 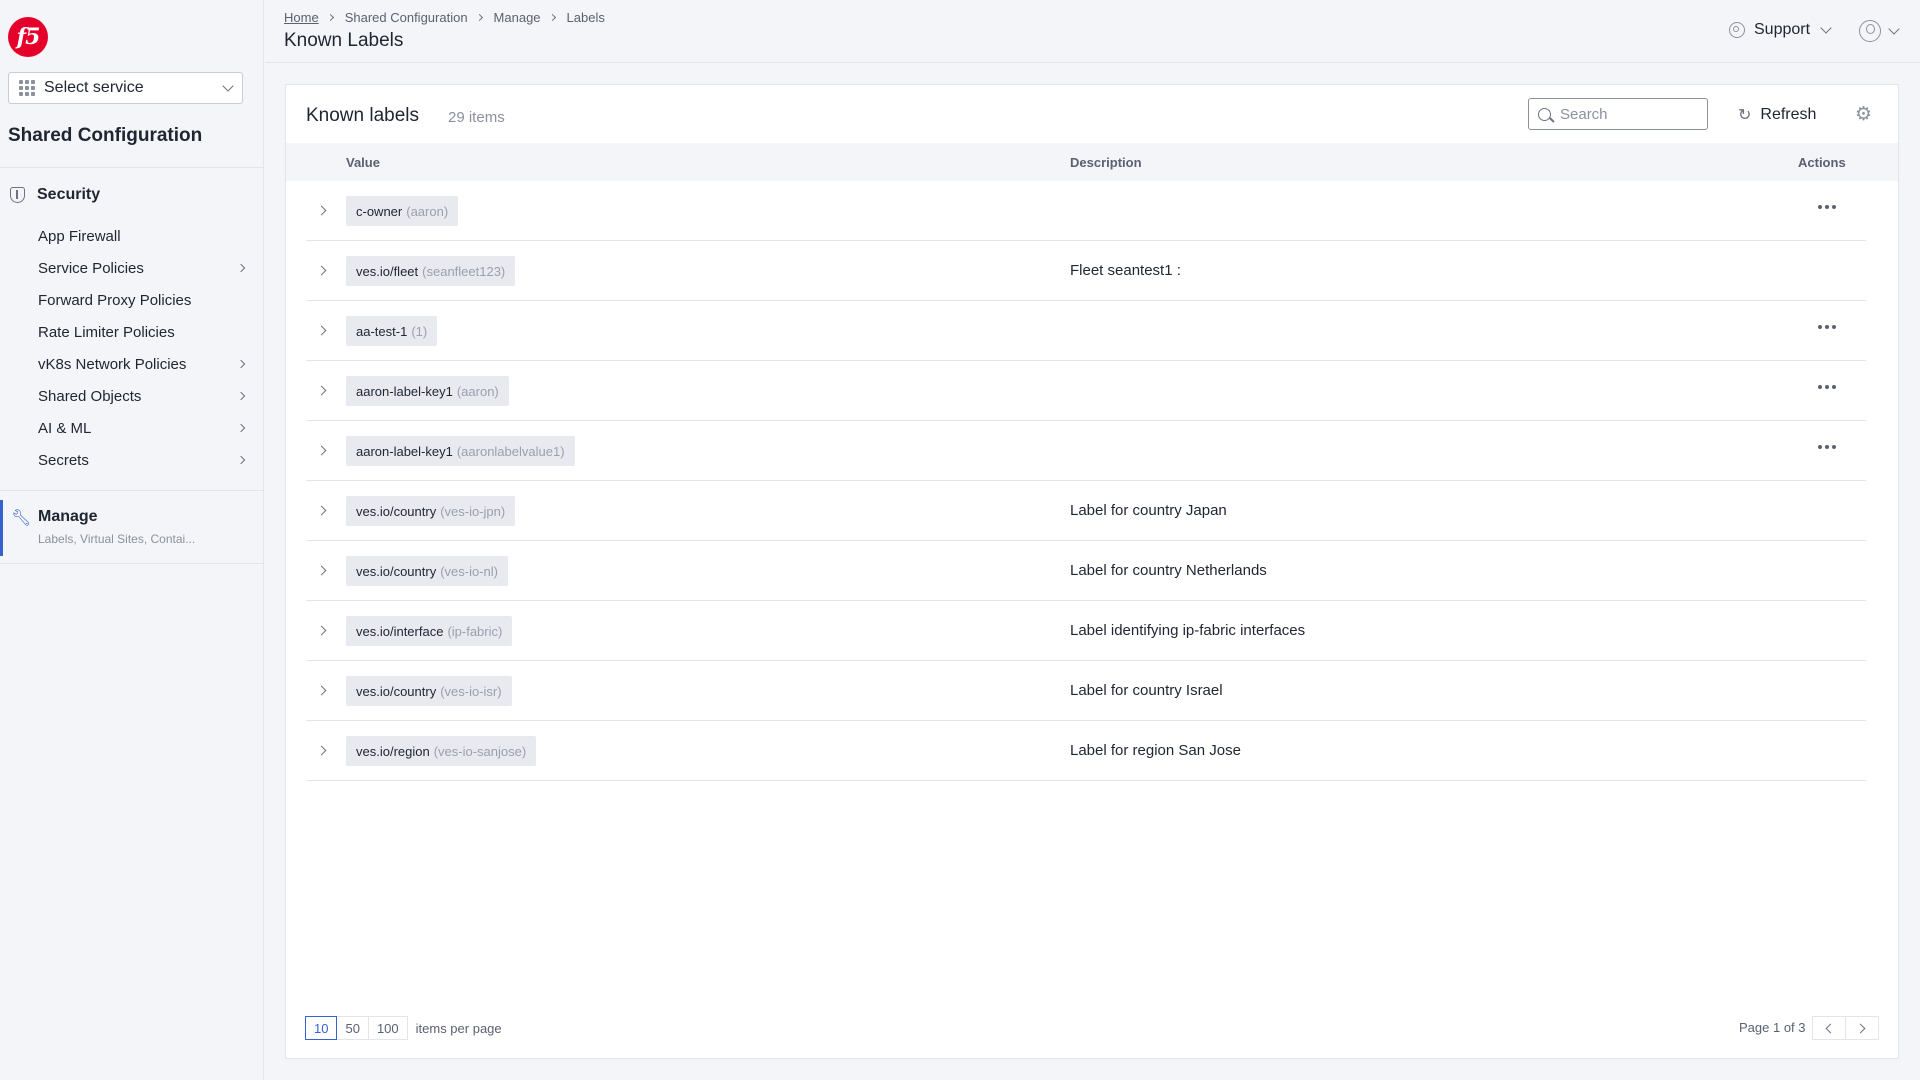 What do you see at coordinates (427, 391) in the screenshot?
I see `label-chip: aaron-label-key1 (aaron)` at bounding box center [427, 391].